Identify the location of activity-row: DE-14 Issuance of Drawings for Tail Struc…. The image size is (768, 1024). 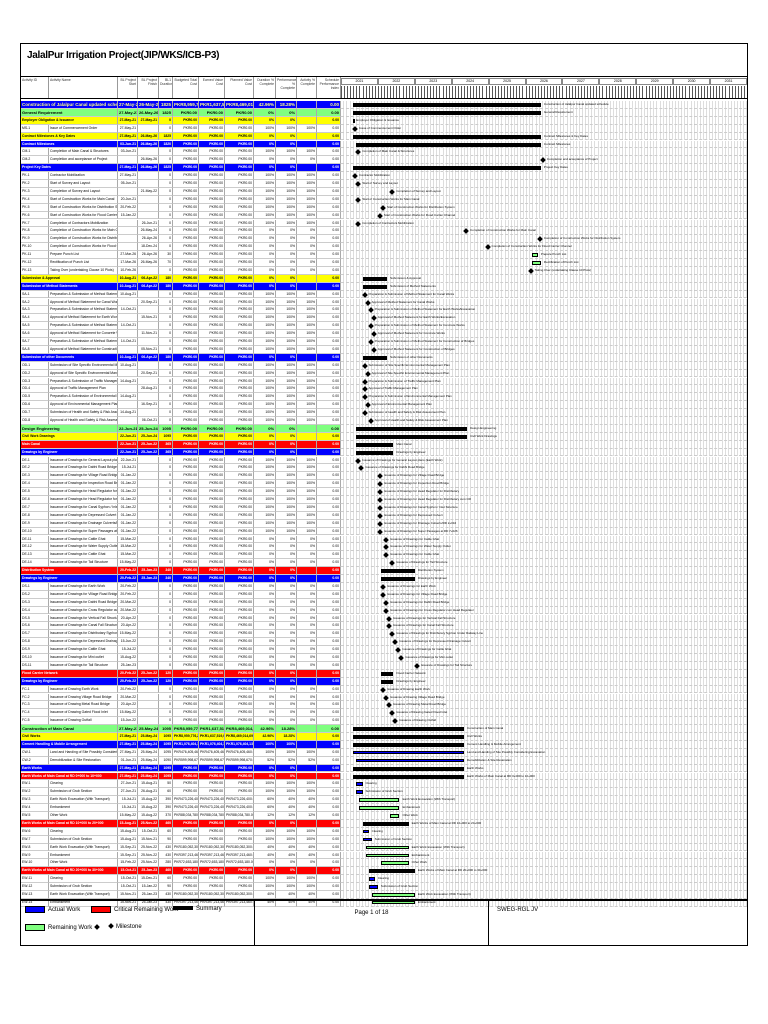
(384, 563).